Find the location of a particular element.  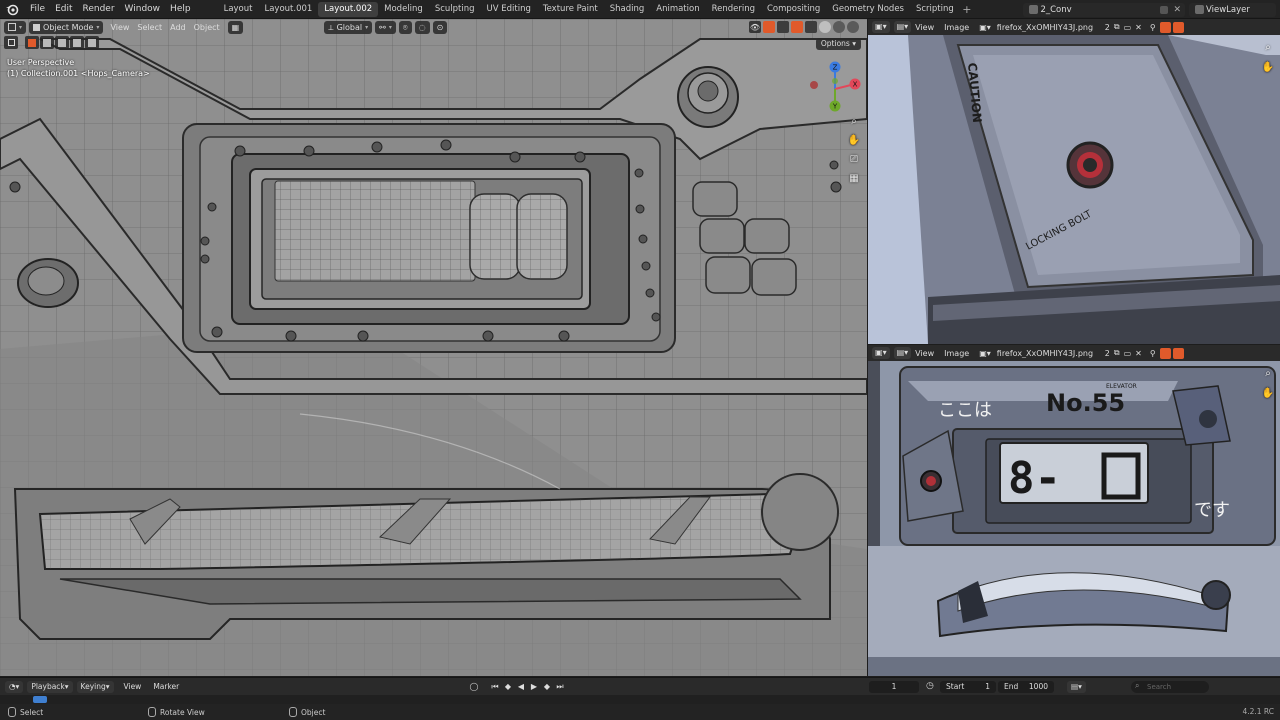

tab-shading: Shading is located at coordinates (627, 9).